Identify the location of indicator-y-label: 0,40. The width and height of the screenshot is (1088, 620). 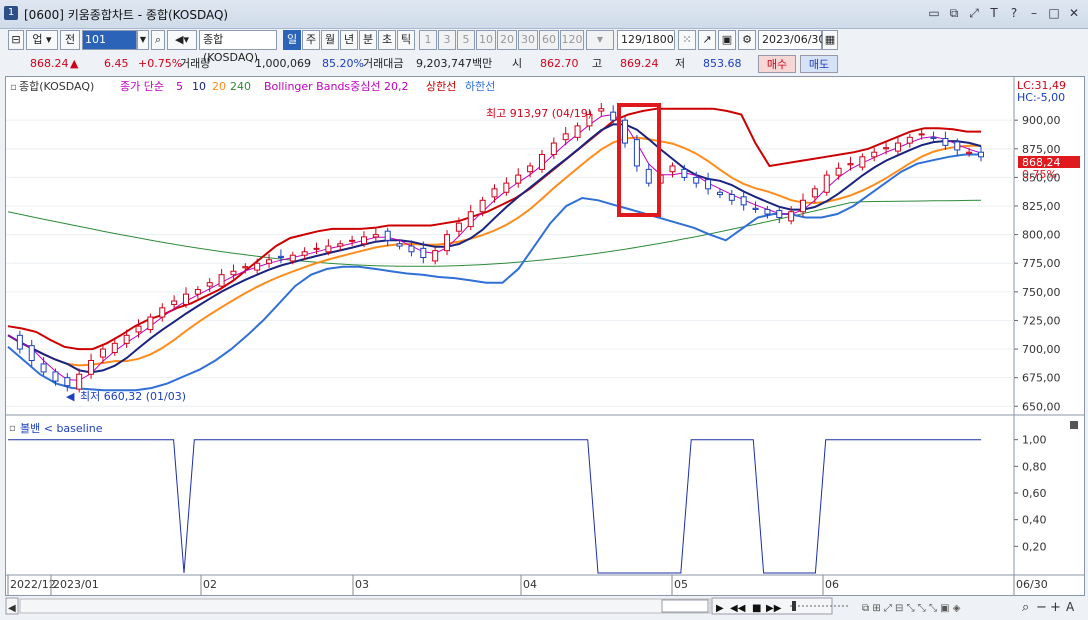
(1034, 520).